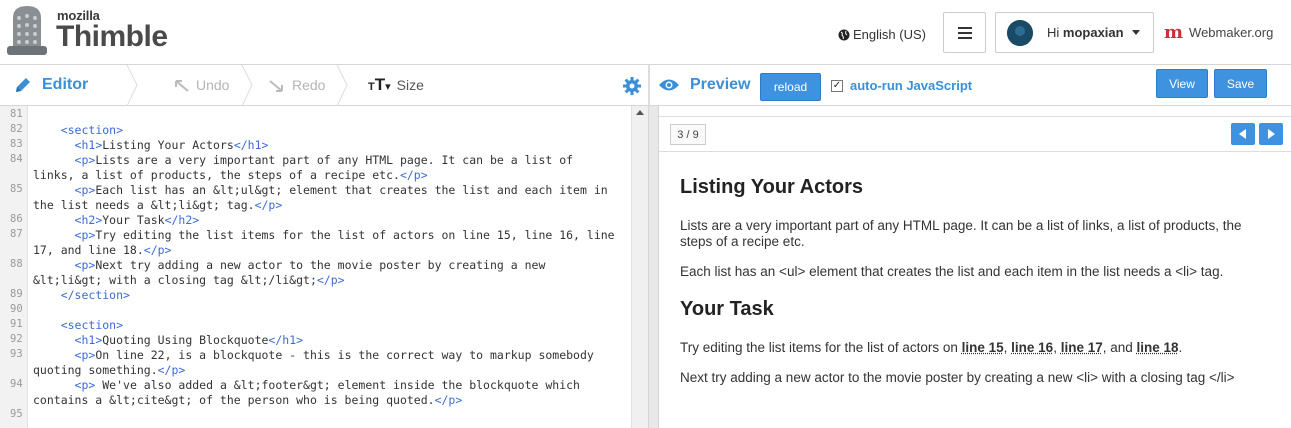 This screenshot has height=428, width=1291. I want to click on font-size-button: TT▾ Size, so click(396, 85).